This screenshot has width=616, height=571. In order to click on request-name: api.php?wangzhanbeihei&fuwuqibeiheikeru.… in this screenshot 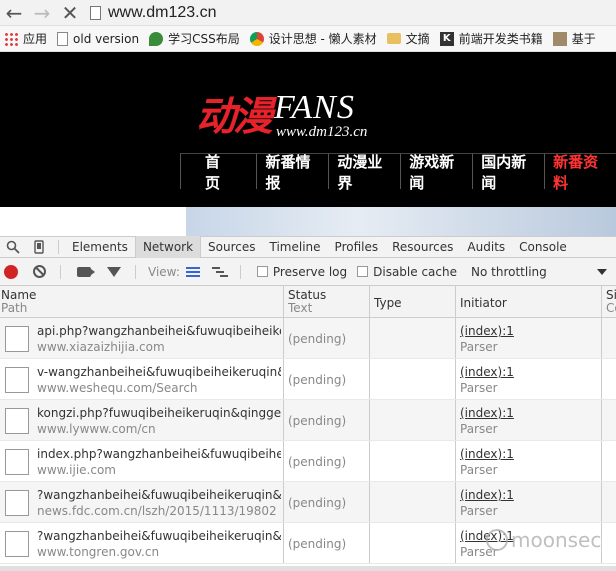, I will do `click(159, 331)`.